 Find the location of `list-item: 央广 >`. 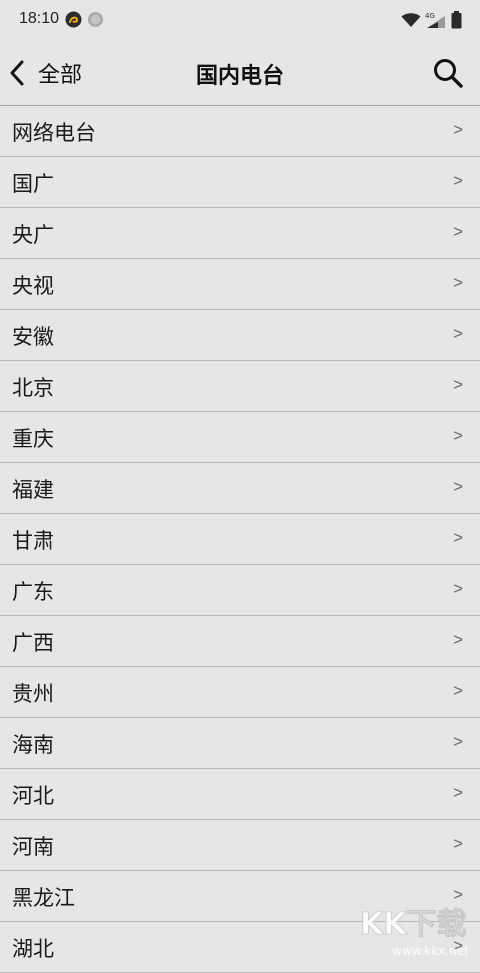

list-item: 央广 > is located at coordinates (240, 233).